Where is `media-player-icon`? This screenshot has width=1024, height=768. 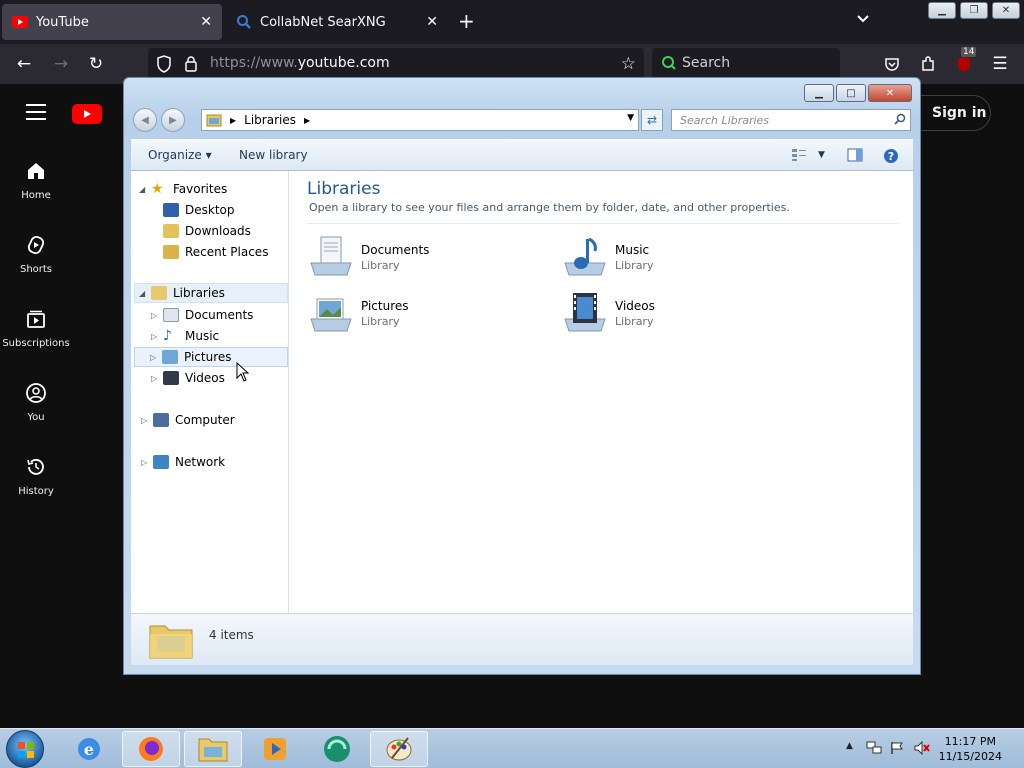
media-player-icon is located at coordinates (275, 749).